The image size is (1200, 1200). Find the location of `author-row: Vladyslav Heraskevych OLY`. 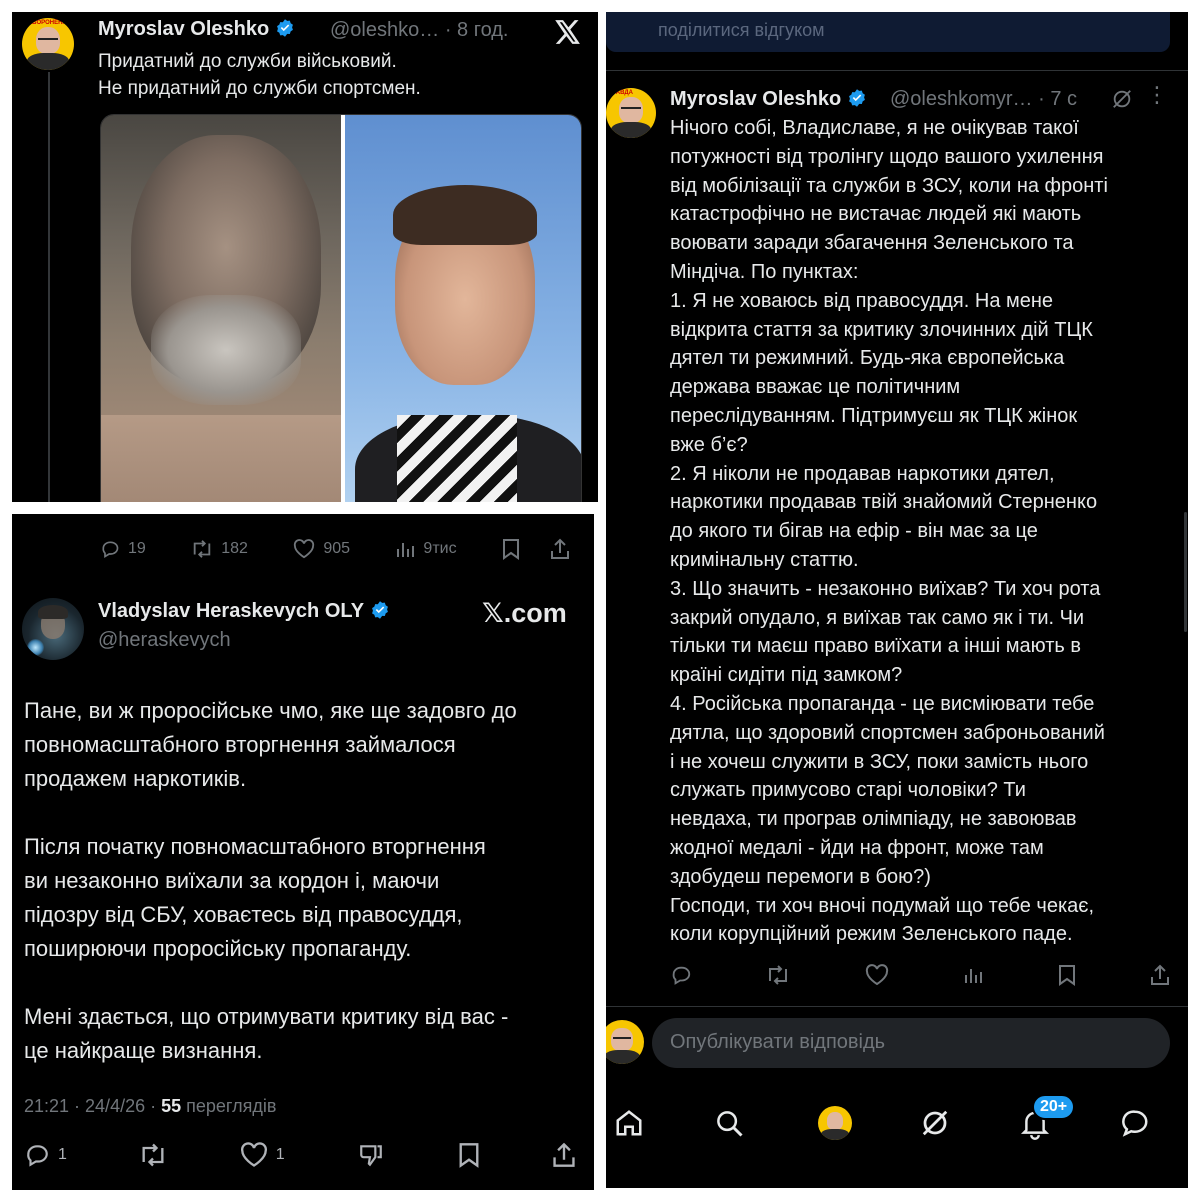

author-row: Vladyslav Heraskevych OLY is located at coordinates (244, 611).